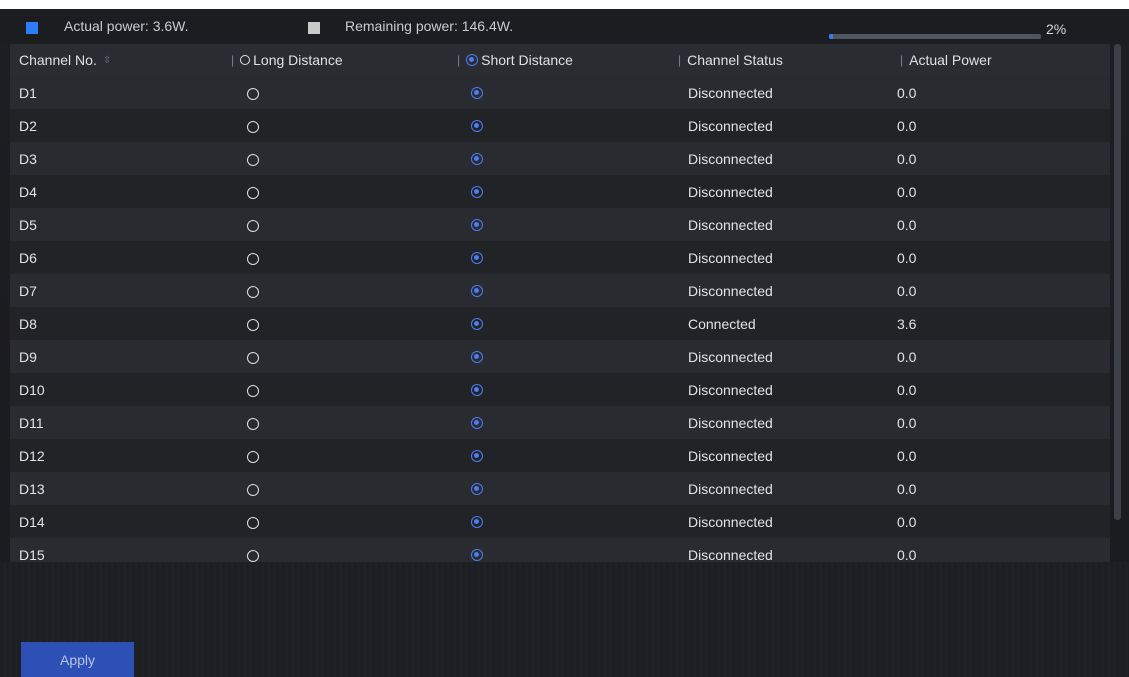 Image resolution: width=1129 pixels, height=677 pixels. What do you see at coordinates (245, 60) in the screenshot?
I see `long-distance-select-all-radio-icon` at bounding box center [245, 60].